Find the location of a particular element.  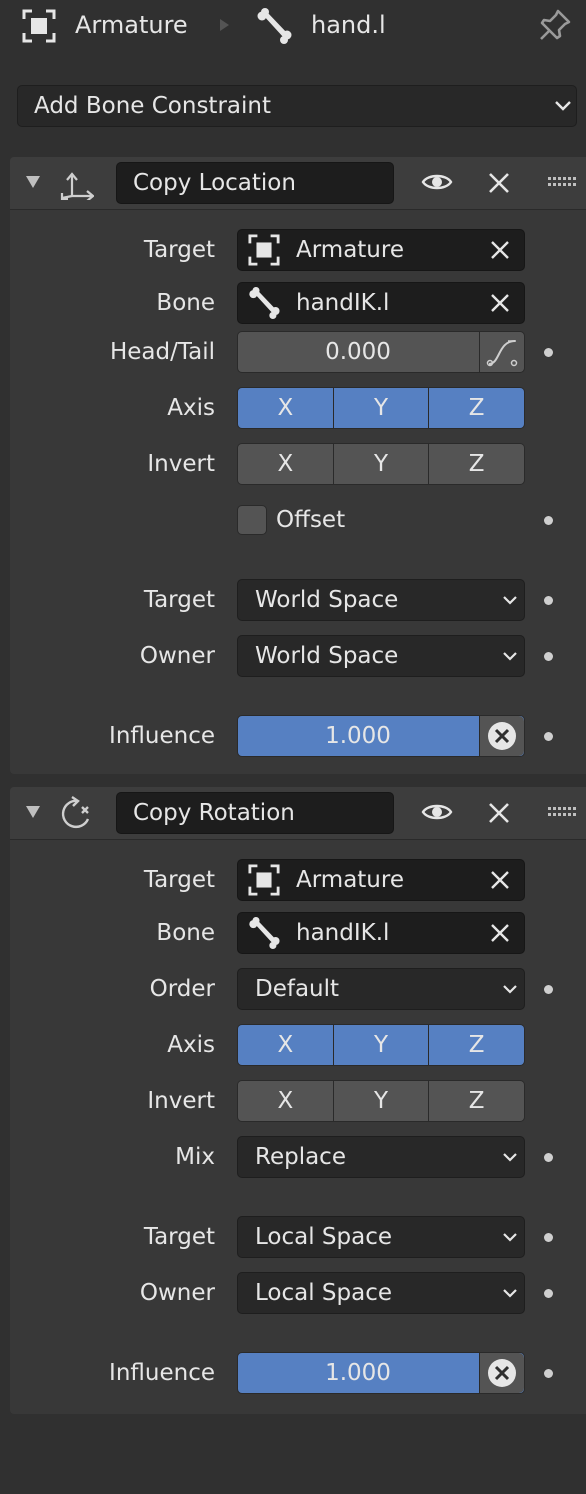

invert-label: Invert is located at coordinates (181, 1101).